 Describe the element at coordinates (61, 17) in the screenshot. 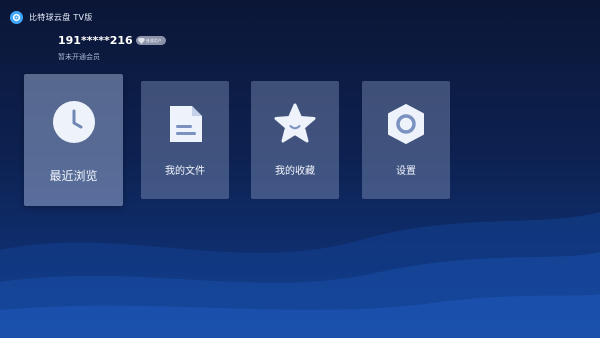

I see `app-title: 比特球云盘 TV版` at that location.